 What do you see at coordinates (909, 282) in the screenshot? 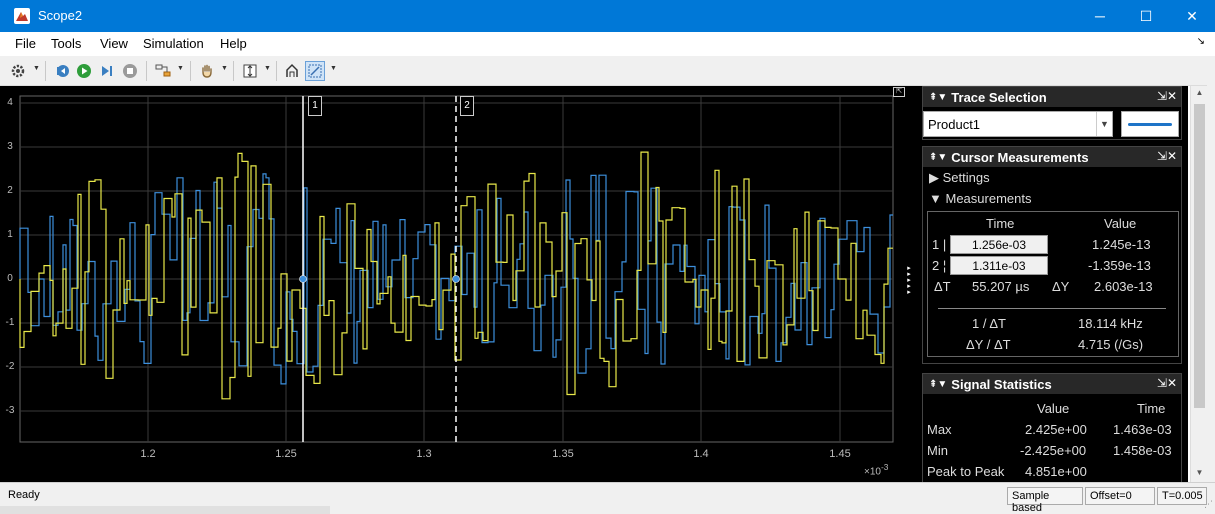
I see `collapse-panel-icon: ▸ ▸ ▸ ▸ ▸` at bounding box center [909, 282].